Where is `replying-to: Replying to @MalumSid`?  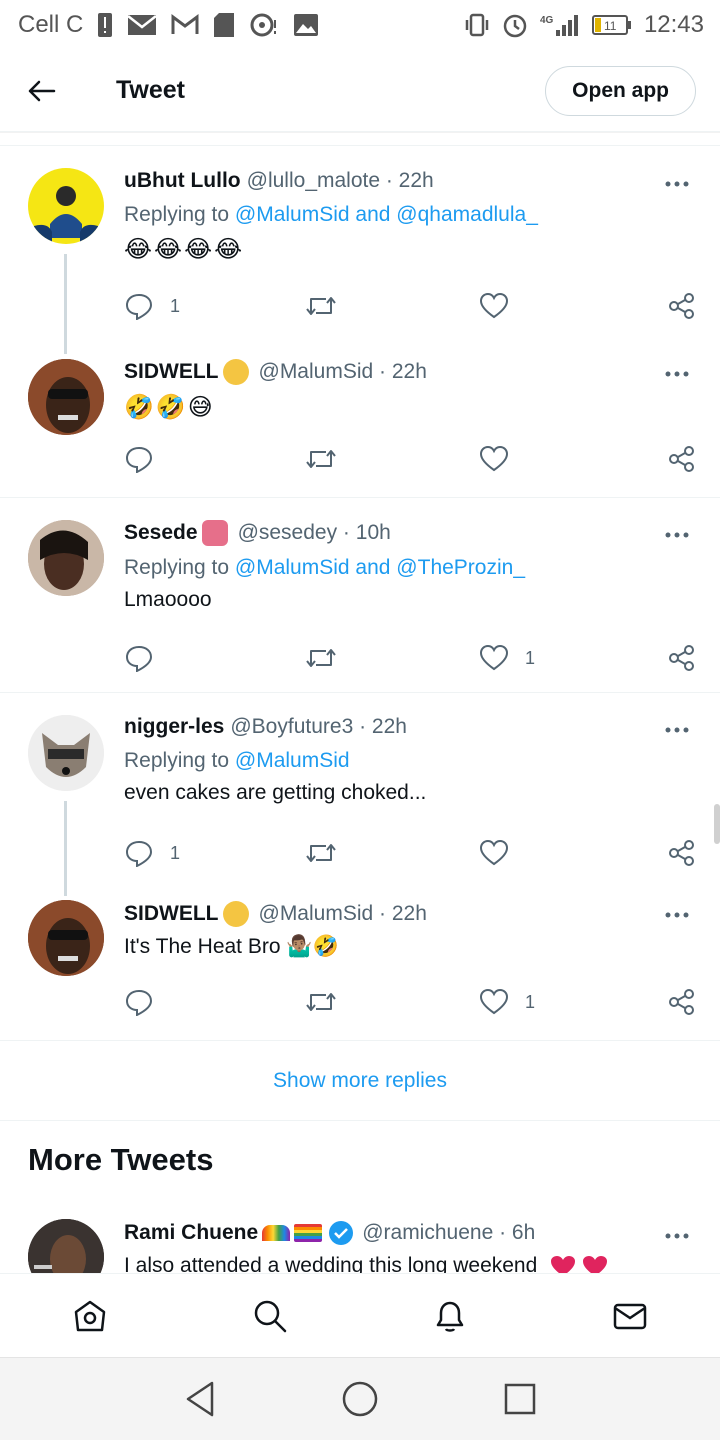
replying-to: Replying to @MalumSid is located at coordinates (237, 760).